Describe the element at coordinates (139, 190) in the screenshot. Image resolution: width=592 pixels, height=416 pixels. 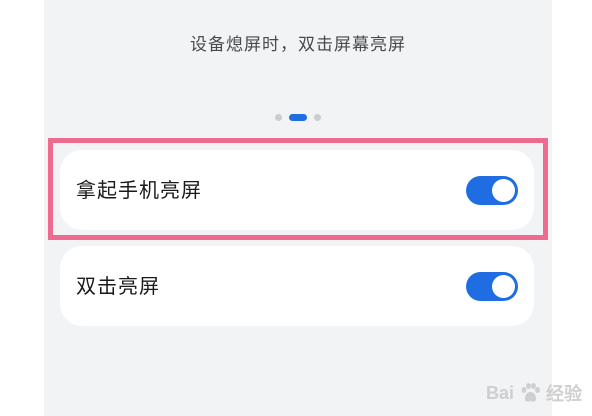
I see `setting-label: 拿起手机亮屏` at that location.